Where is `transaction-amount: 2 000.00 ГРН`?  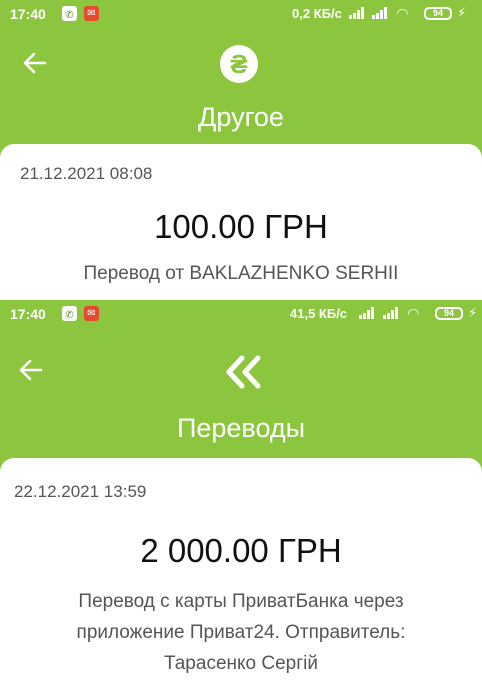
transaction-amount: 2 000.00 ГРН is located at coordinates (241, 550).